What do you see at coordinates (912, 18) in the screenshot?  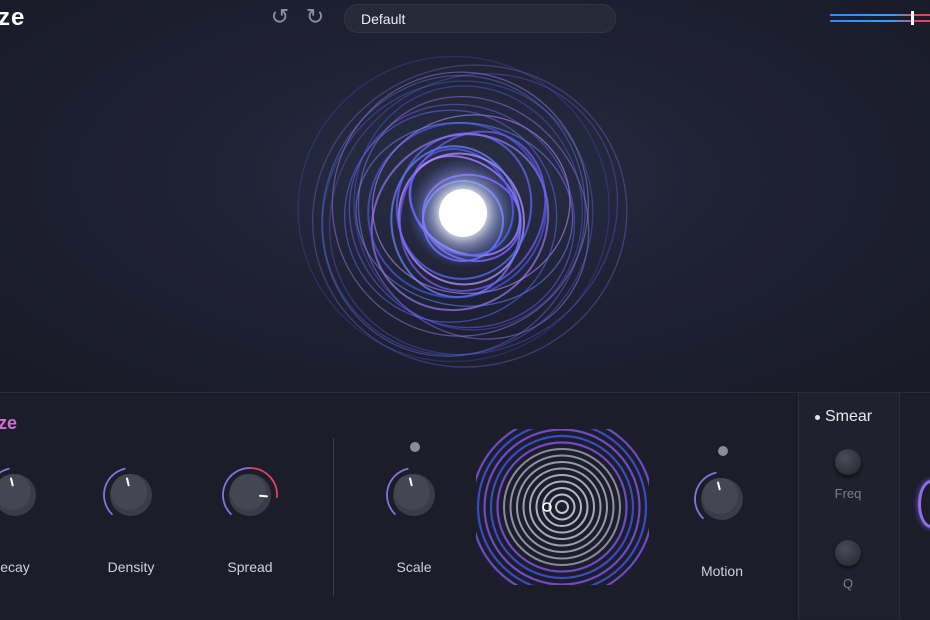 I see `meter-thumb` at bounding box center [912, 18].